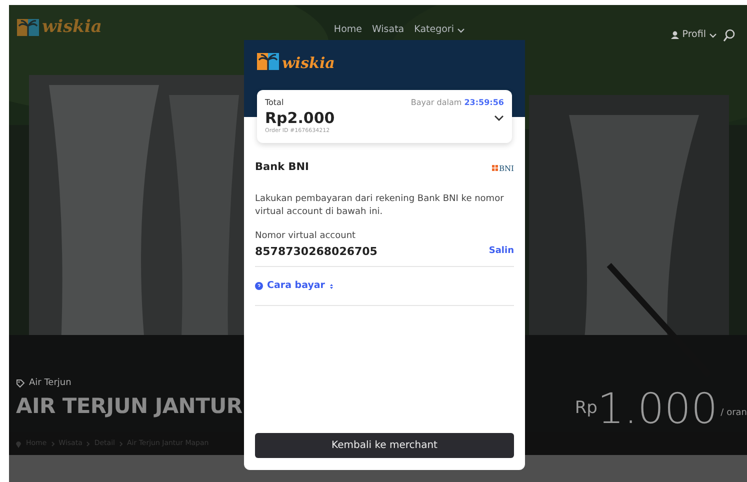 The width and height of the screenshot is (747, 482). What do you see at coordinates (331, 286) in the screenshot?
I see `sort-icon` at bounding box center [331, 286].